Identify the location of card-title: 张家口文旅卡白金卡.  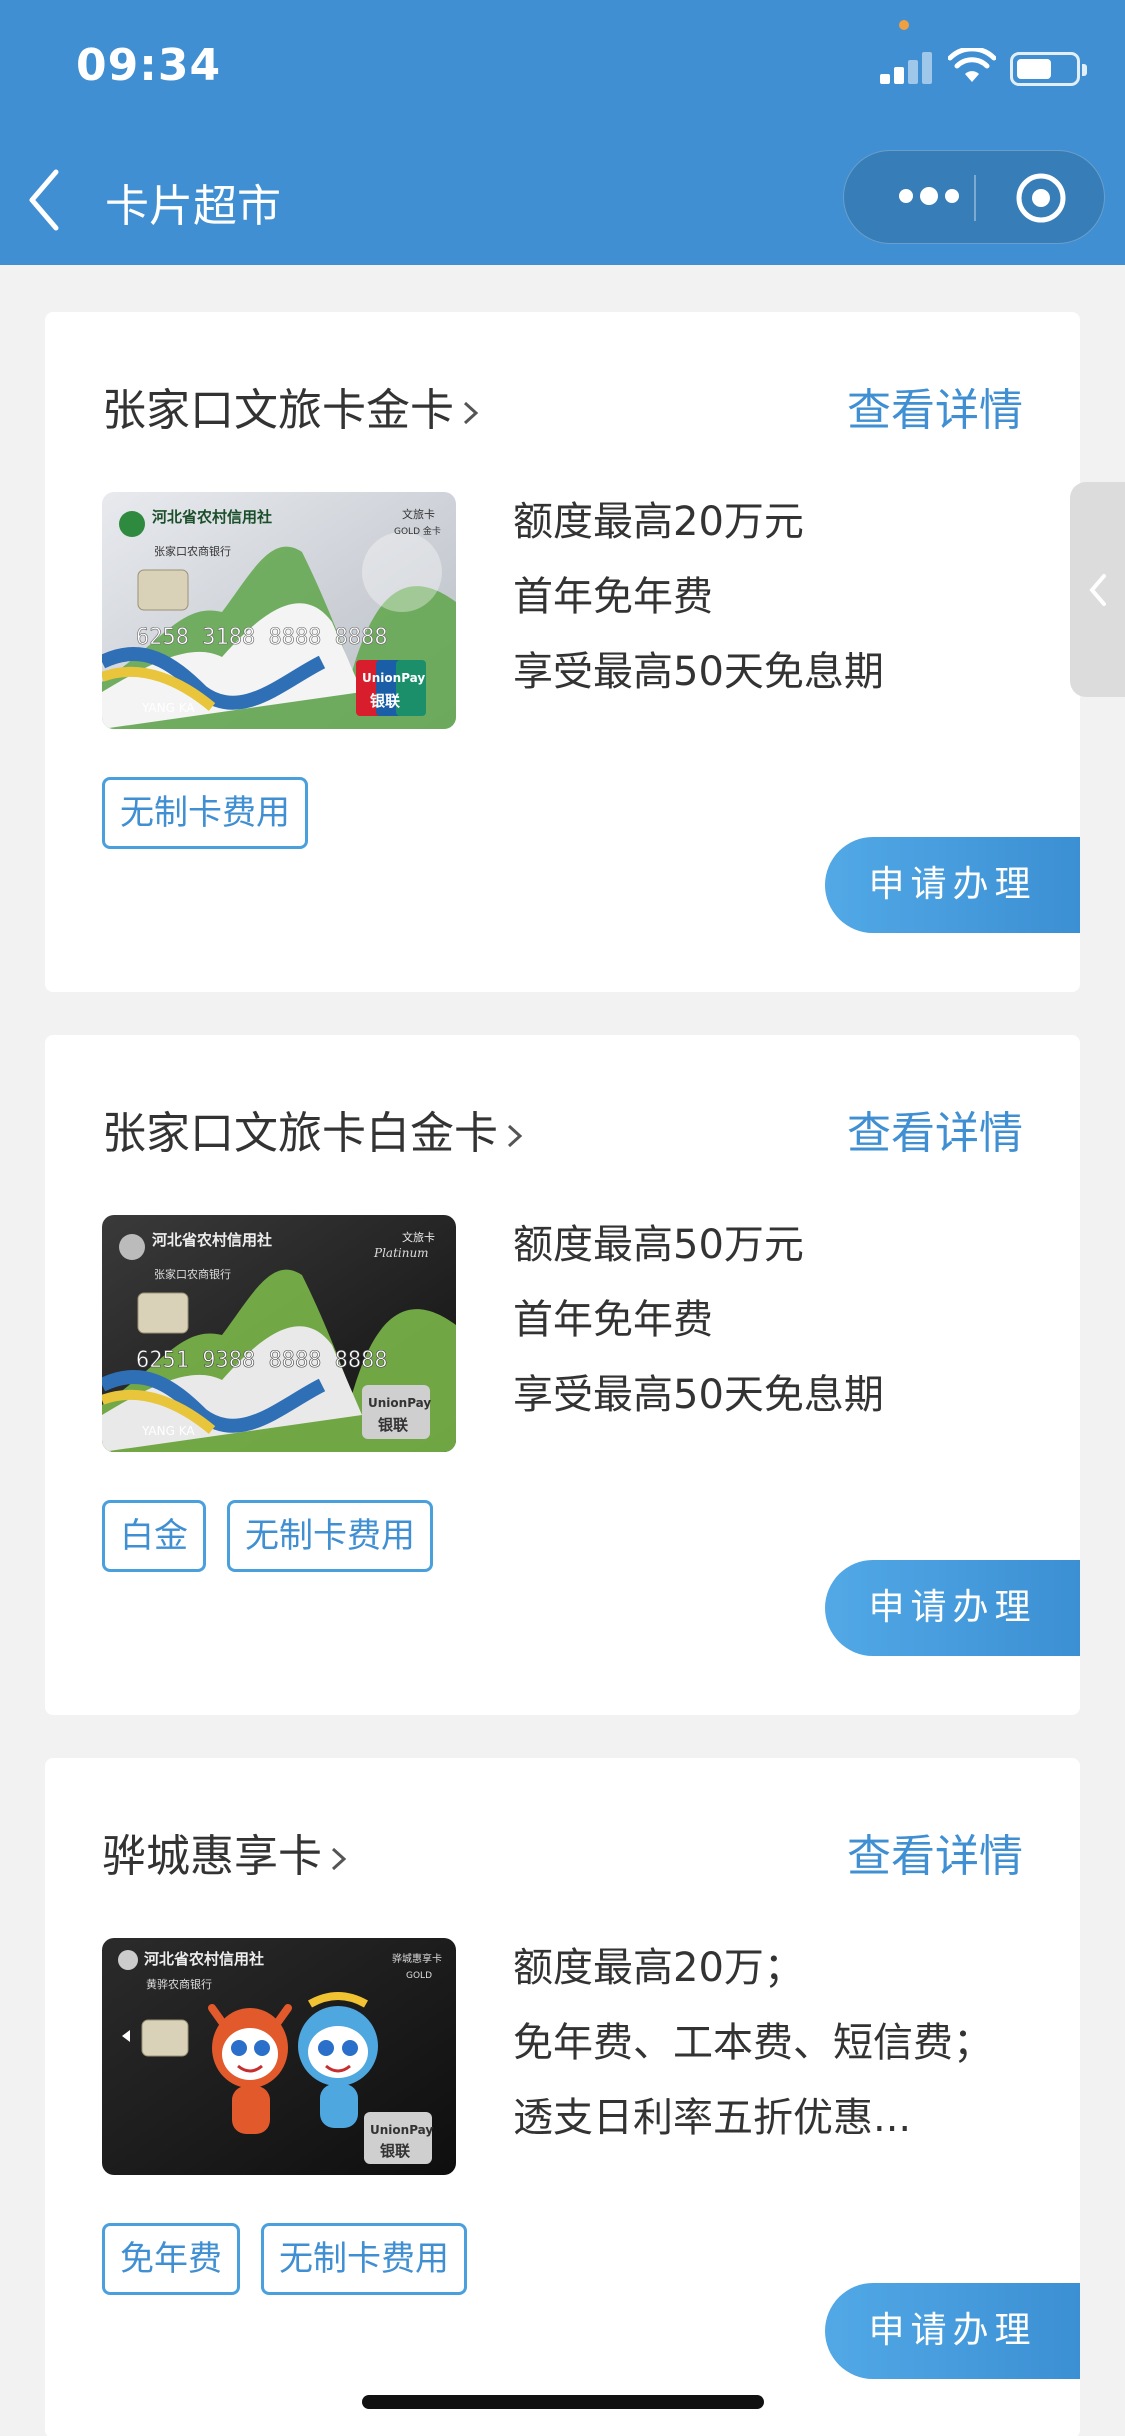
(300, 1133).